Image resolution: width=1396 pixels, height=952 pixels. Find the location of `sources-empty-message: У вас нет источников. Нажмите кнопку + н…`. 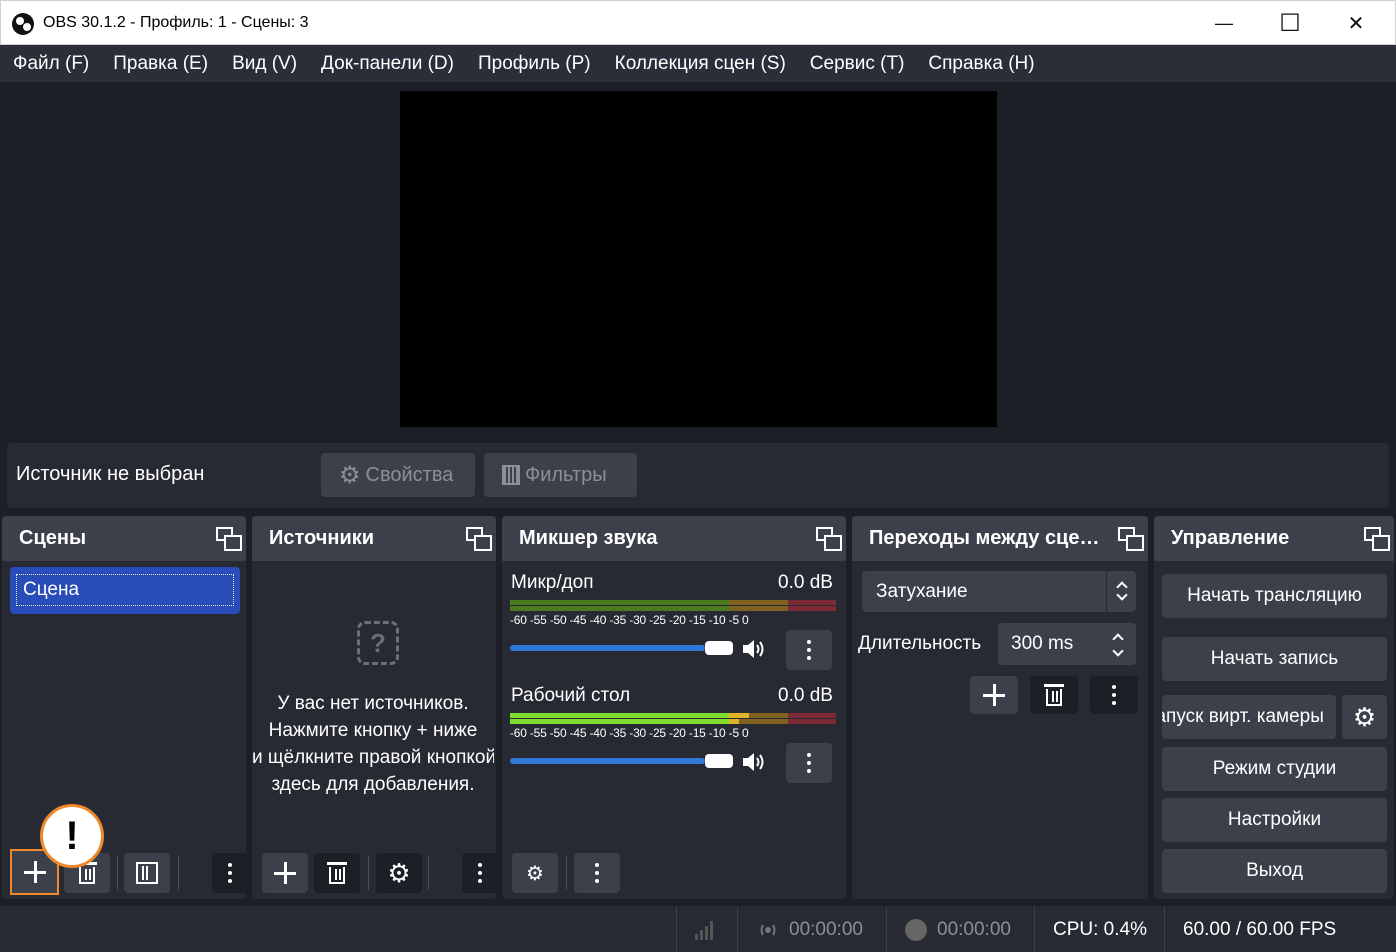

sources-empty-message: У вас нет источников. Нажмите кнопку + н… is located at coordinates (373, 744).